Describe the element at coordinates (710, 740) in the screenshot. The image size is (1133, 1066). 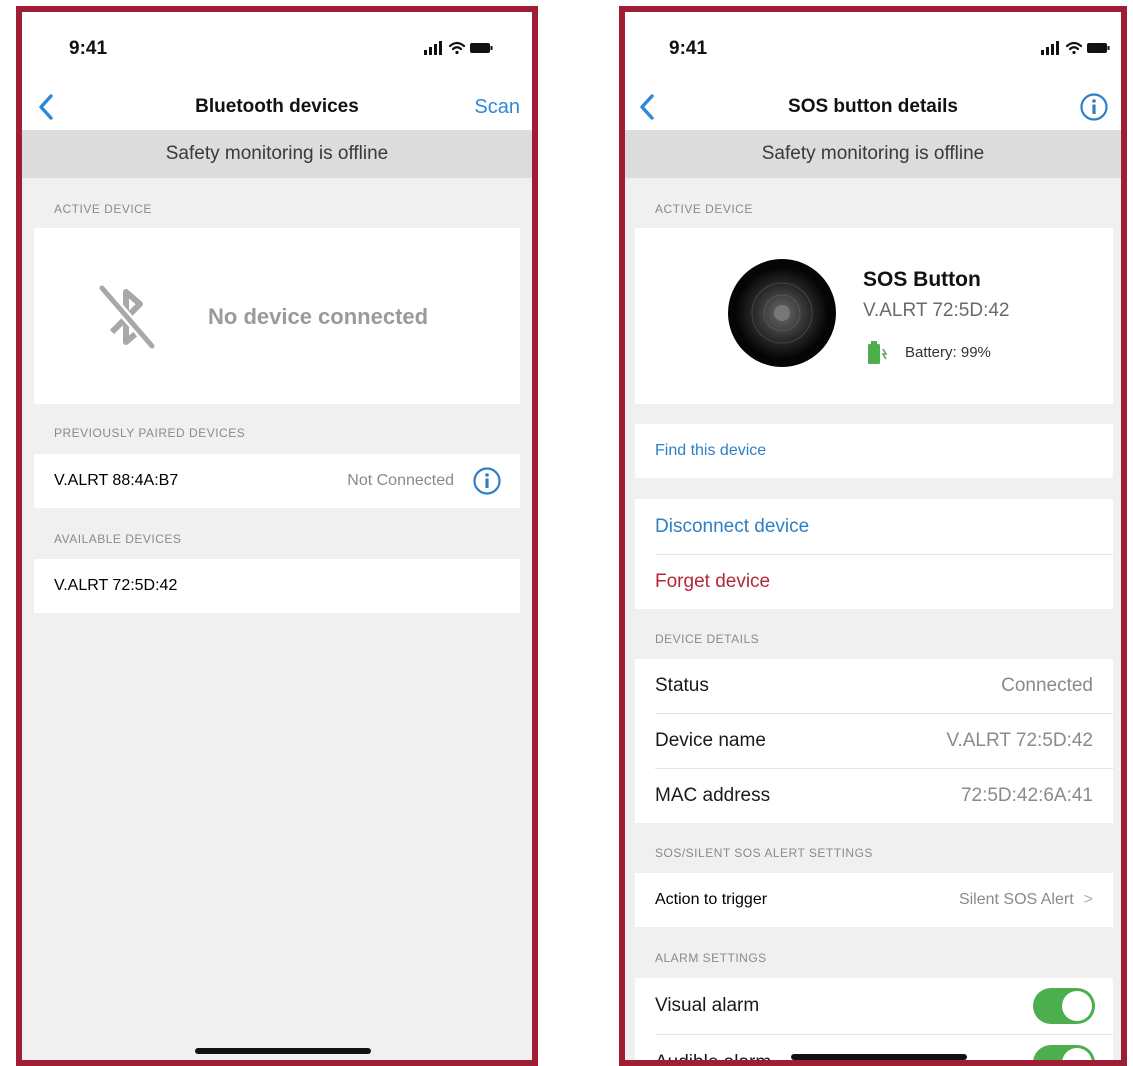
I see `detail-label: Device name` at that location.